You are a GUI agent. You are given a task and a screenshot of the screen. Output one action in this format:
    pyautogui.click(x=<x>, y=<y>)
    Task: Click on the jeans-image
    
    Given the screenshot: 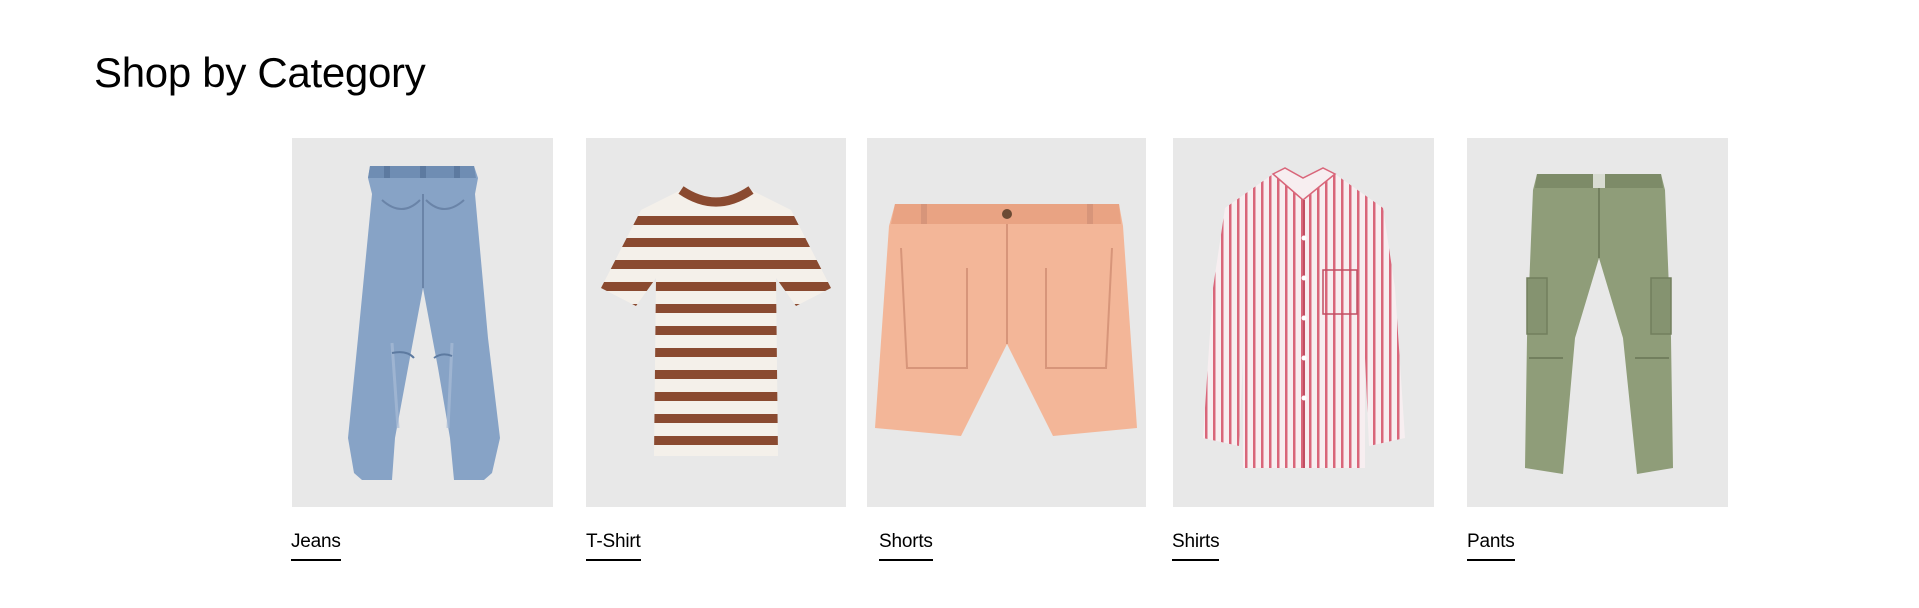 What is the action you would take?
    pyautogui.click(x=422, y=322)
    